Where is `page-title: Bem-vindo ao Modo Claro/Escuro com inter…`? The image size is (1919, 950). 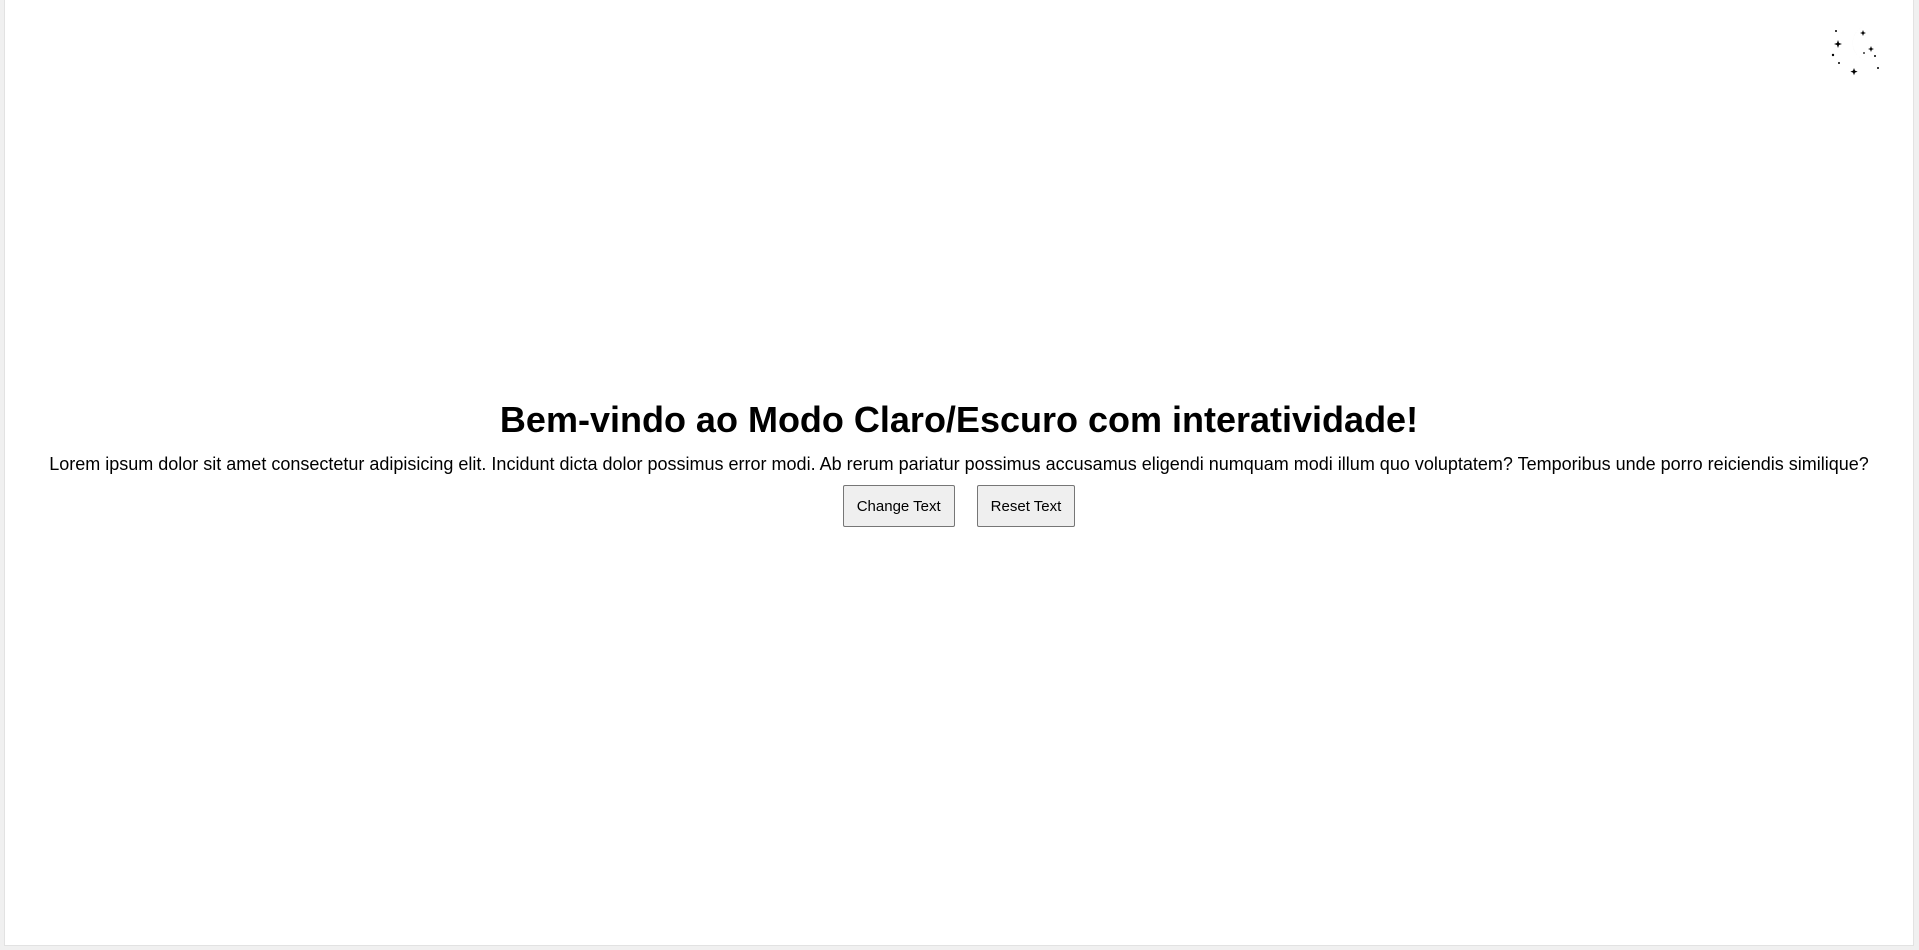 page-title: Bem-vindo ao Modo Claro/Escuro com inter… is located at coordinates (959, 419).